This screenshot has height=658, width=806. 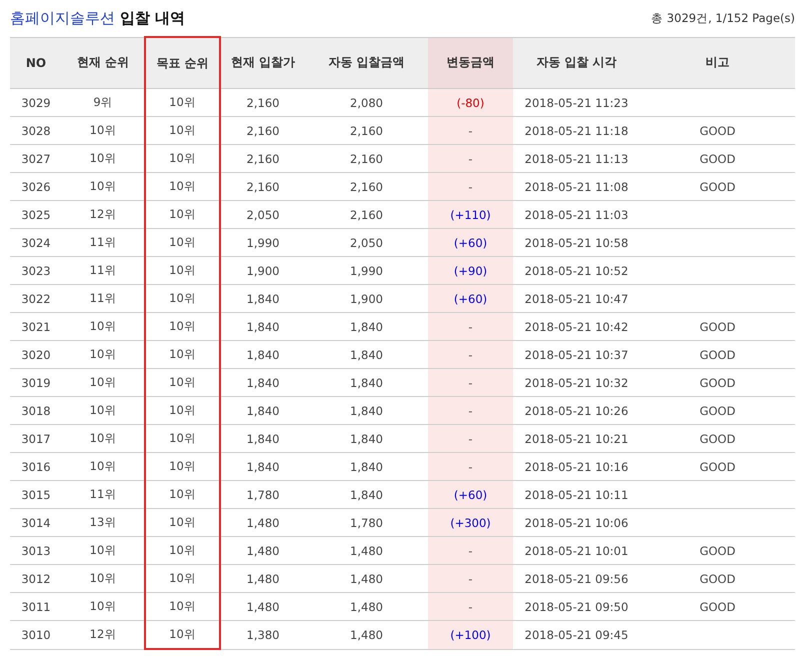 I want to click on column-header: 현재 순위, so click(x=103, y=62).